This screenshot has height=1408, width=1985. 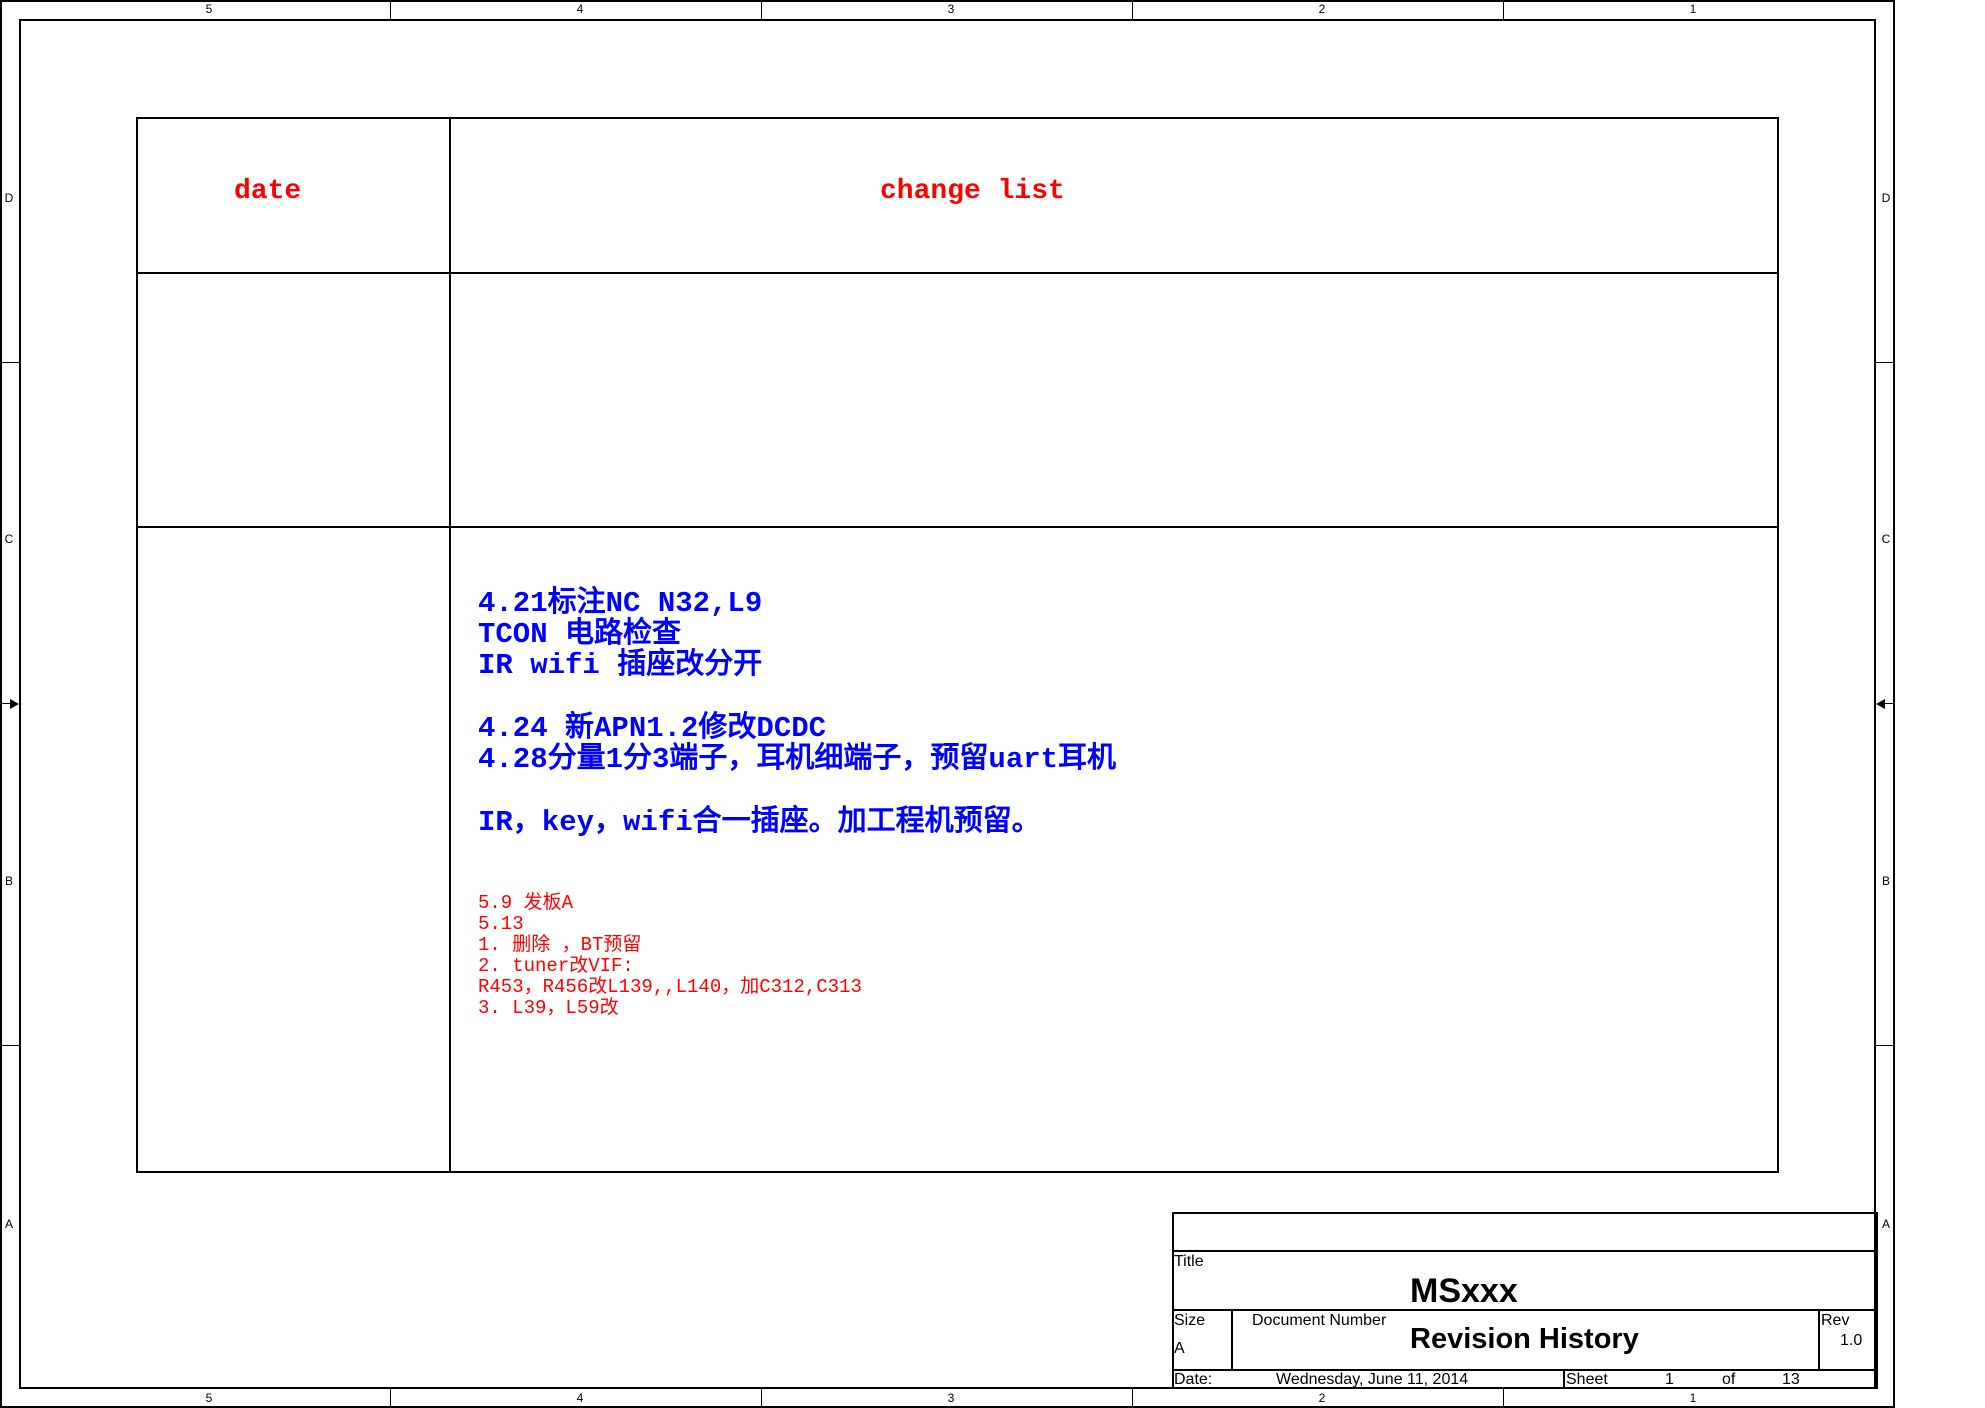 What do you see at coordinates (1193, 1379) in the screenshot?
I see `date-label: Date:` at bounding box center [1193, 1379].